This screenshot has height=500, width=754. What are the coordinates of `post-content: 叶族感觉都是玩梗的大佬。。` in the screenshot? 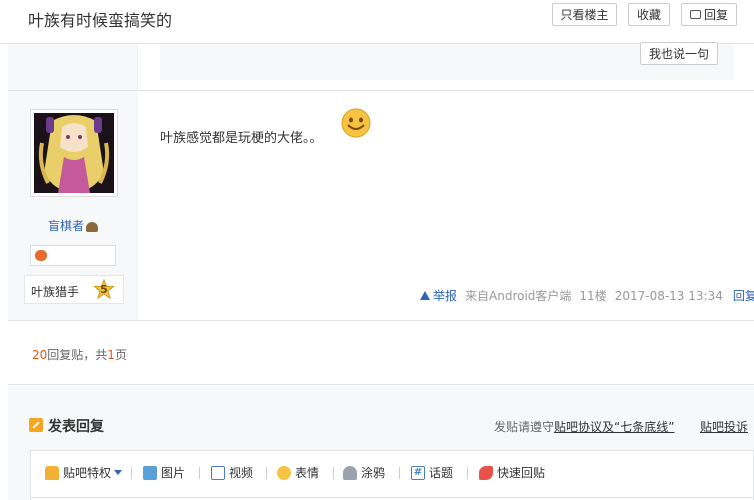 It's located at (241, 138).